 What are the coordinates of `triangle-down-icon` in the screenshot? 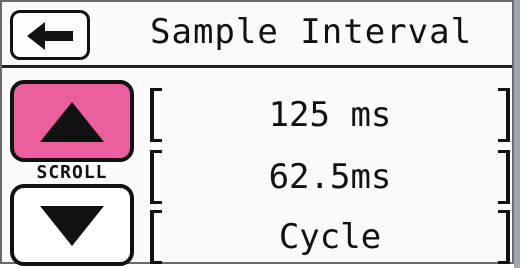 It's located at (72, 226).